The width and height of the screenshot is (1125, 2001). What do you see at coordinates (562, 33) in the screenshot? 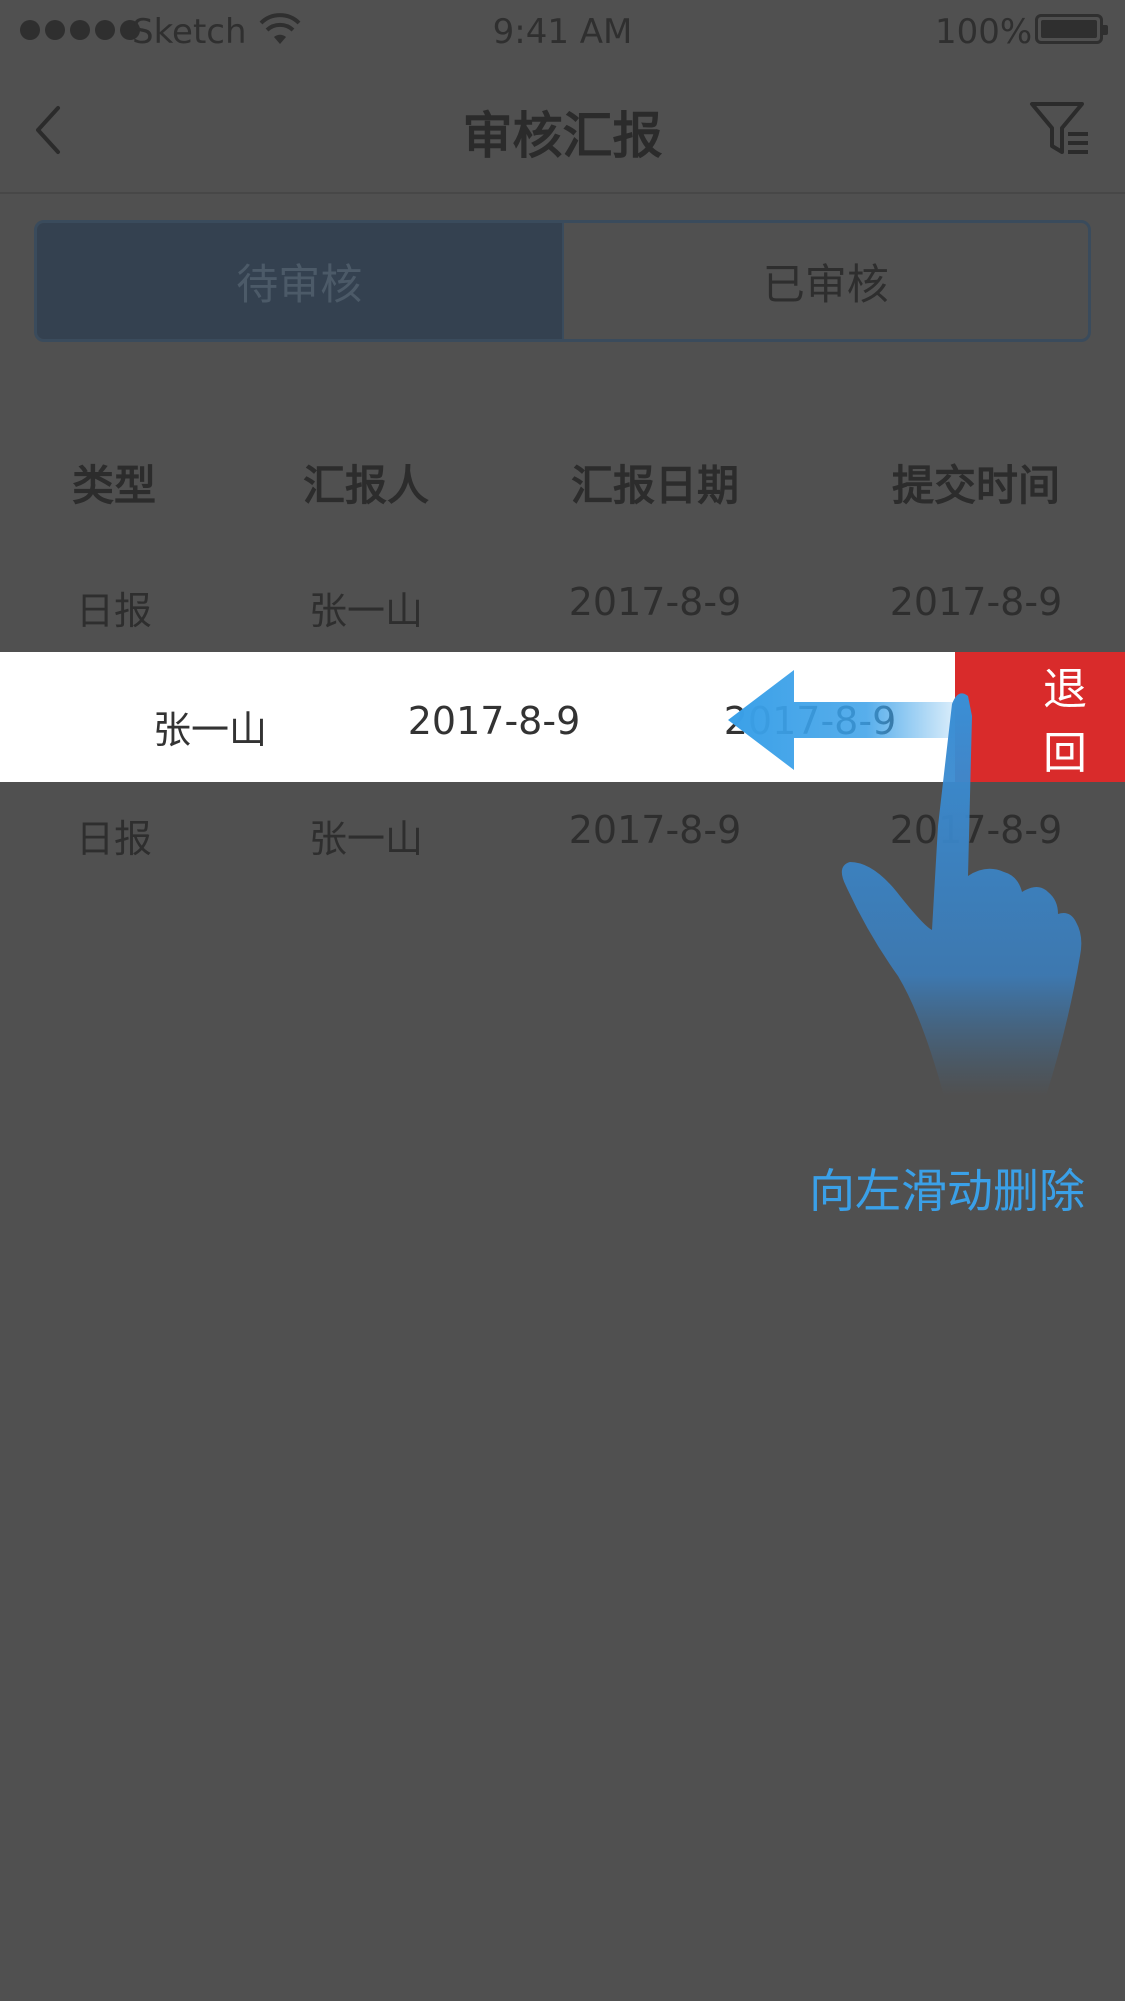
I see `status-bar: Sketch 9:41 AM 100%` at bounding box center [562, 33].